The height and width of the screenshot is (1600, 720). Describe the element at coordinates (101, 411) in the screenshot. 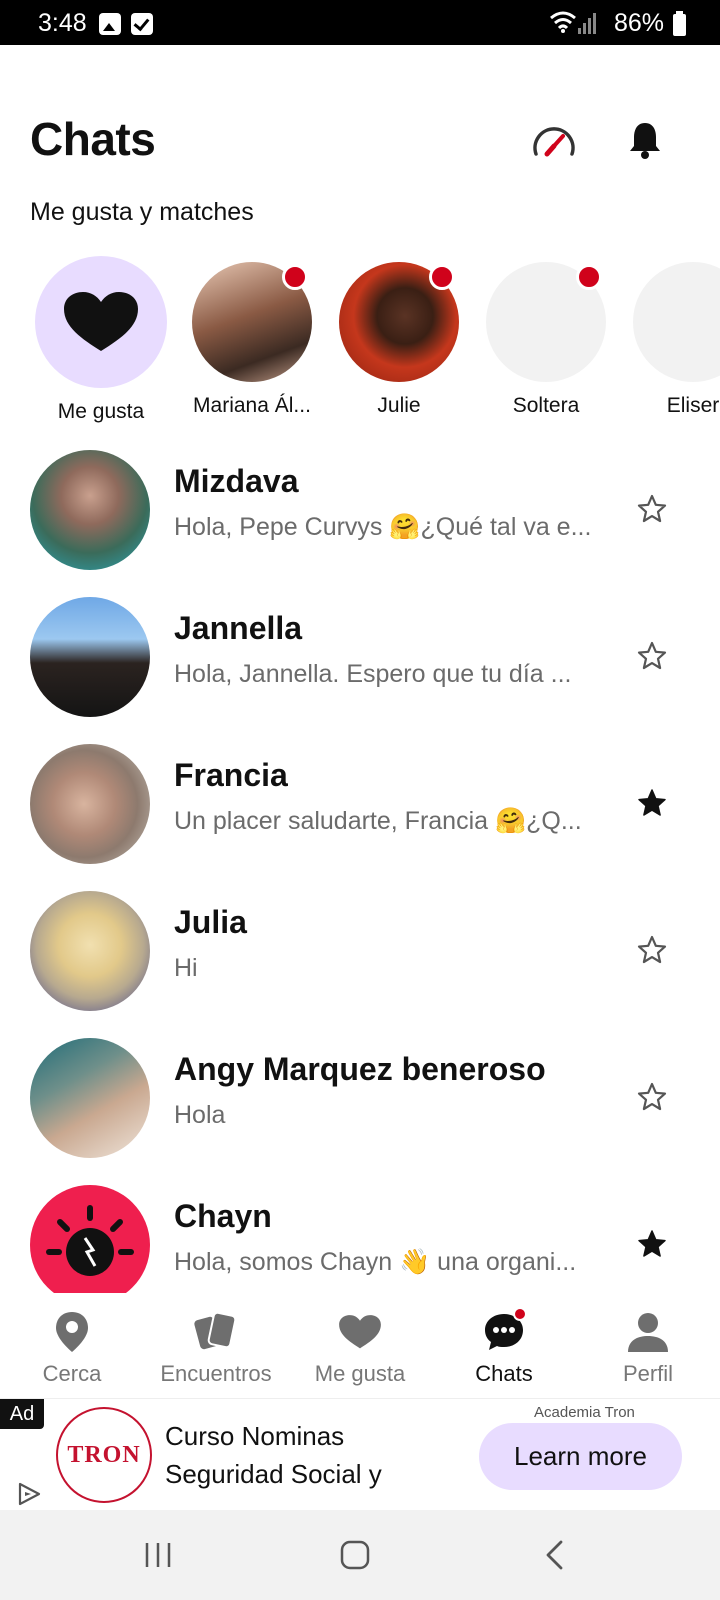

I see `likes-label: Me gusta` at that location.